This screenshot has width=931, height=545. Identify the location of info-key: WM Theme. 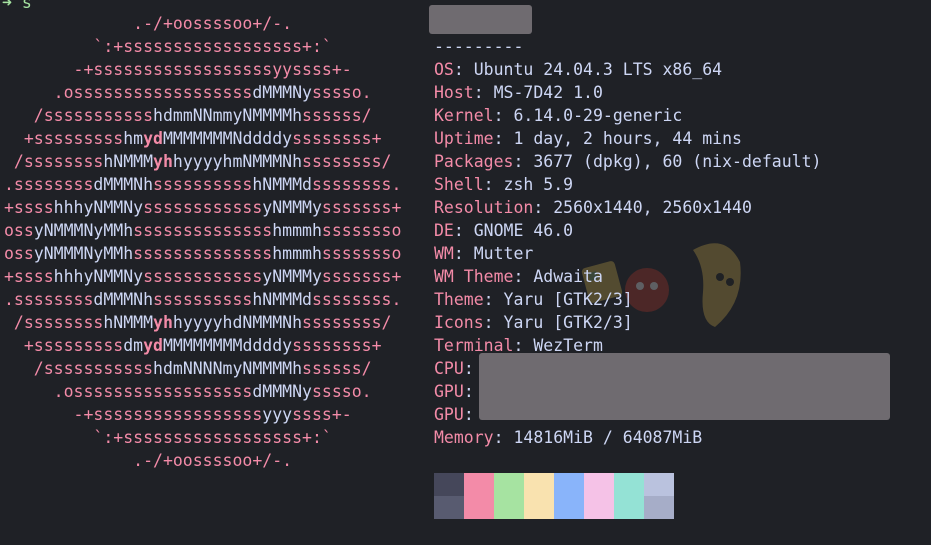
(474, 276).